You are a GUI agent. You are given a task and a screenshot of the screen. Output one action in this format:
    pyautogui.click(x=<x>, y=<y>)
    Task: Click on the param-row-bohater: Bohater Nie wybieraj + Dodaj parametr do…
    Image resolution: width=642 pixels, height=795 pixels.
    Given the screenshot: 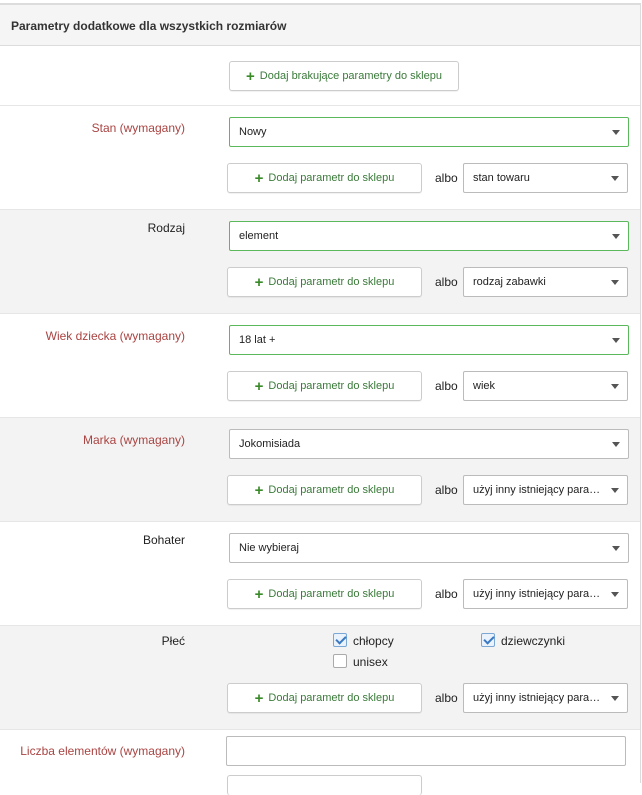 What is the action you would take?
    pyautogui.click(x=320, y=574)
    